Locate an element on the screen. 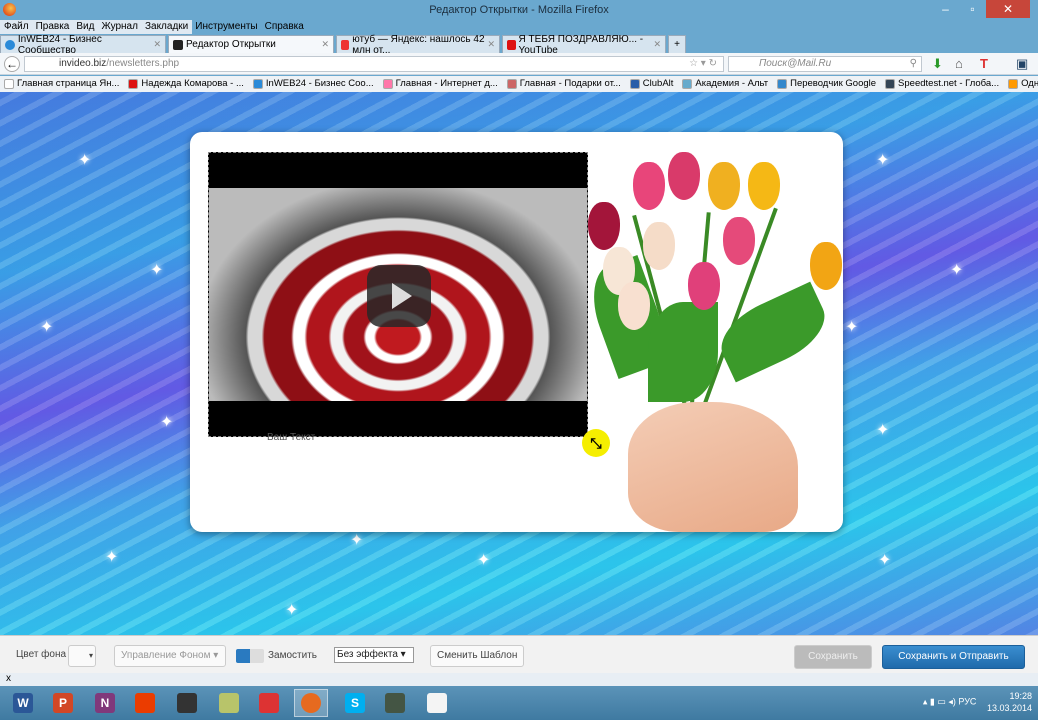  addon-icon: ▣ is located at coordinates (1022, 64).